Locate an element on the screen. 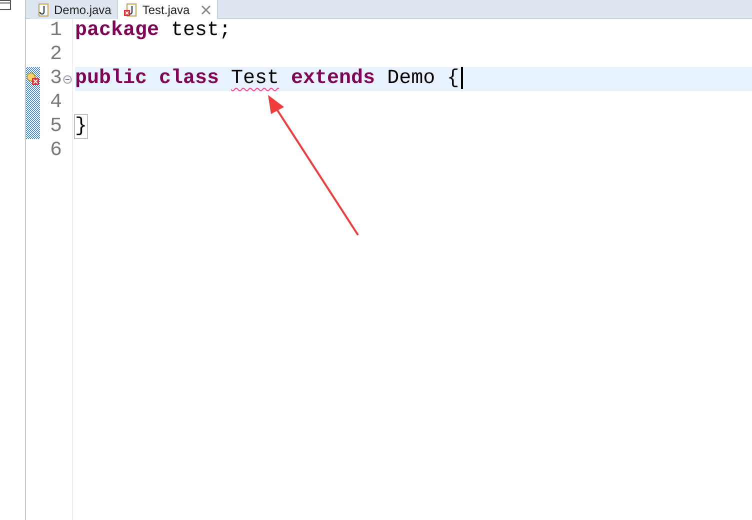  code-token: Demo is located at coordinates (411, 78).